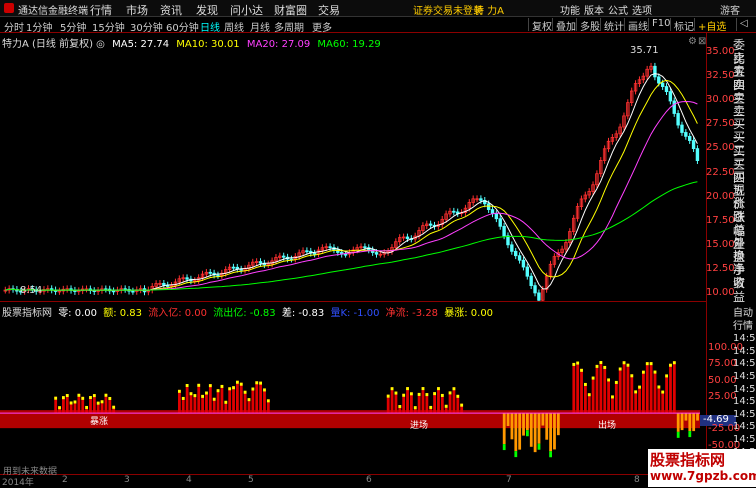 The image size is (756, 488). I want to click on fuquan-button: 复权, so click(540, 25).